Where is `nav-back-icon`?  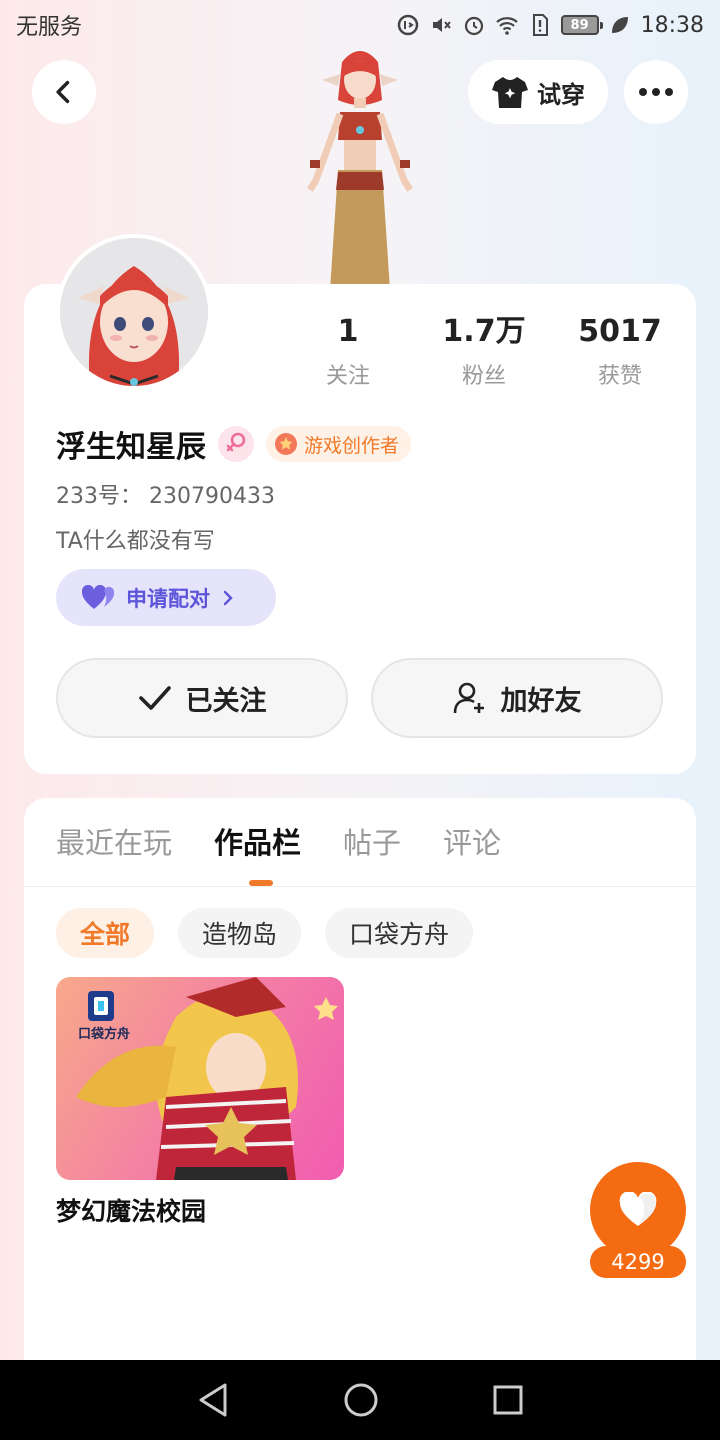 nav-back-icon is located at coordinates (213, 1400).